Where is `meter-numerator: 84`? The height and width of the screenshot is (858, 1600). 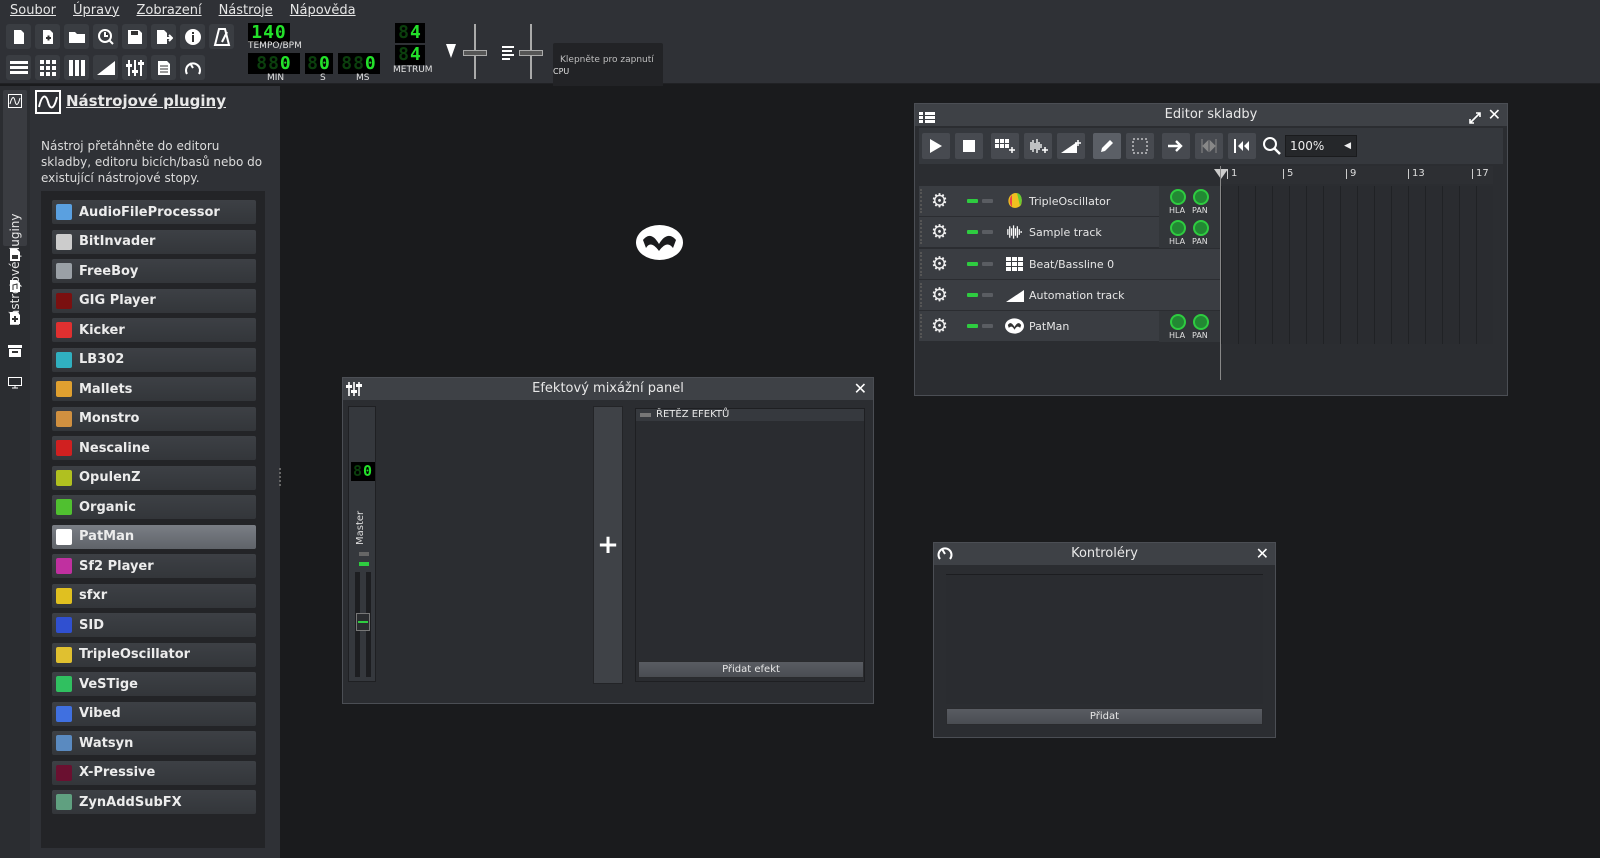
meter-numerator: 84 is located at coordinates (410, 33).